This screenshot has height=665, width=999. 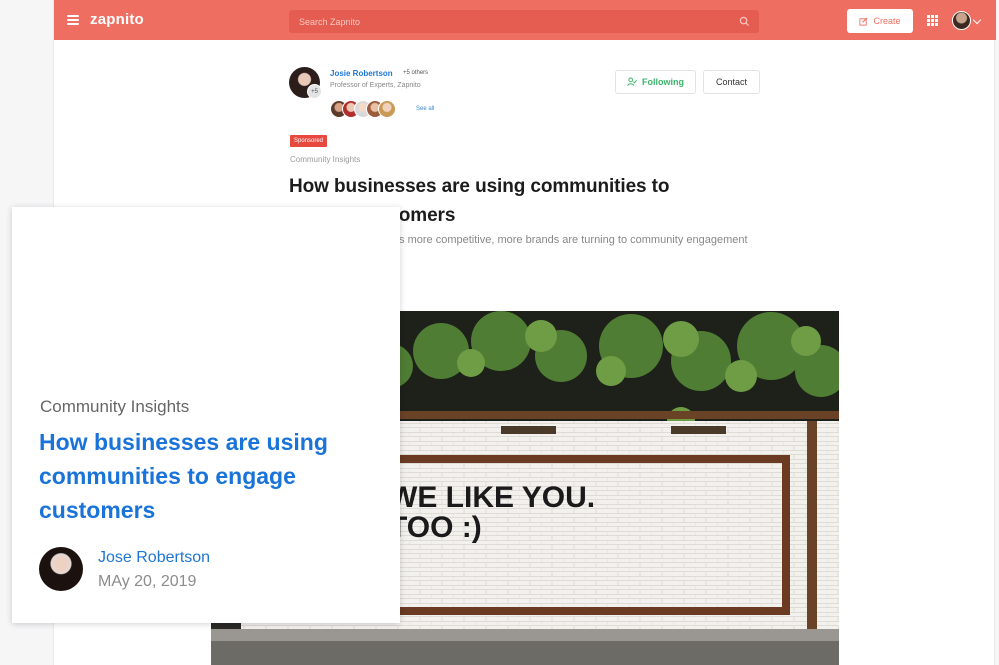 I want to click on user-avatar, so click(x=961, y=20).